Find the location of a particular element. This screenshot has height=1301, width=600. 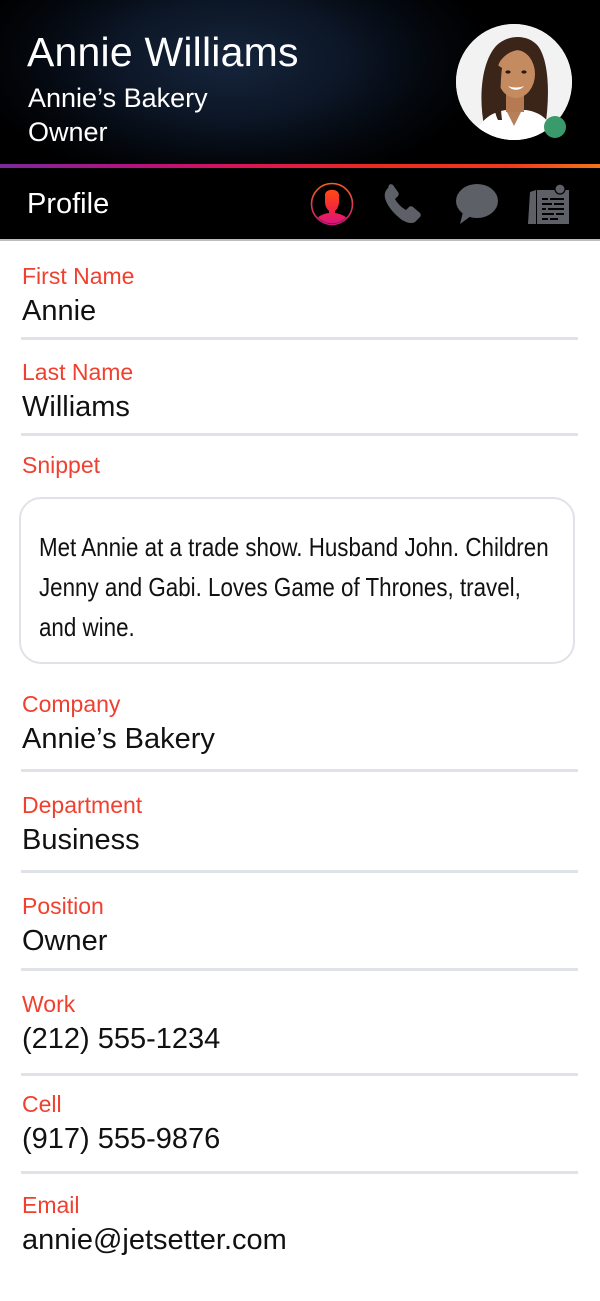

work-phone-value: (212) 555-1234 is located at coordinates (300, 1039).